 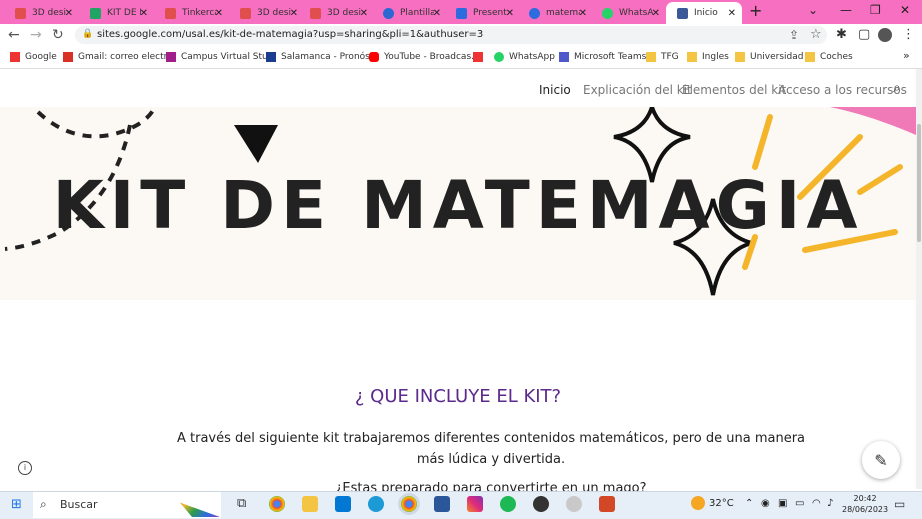 I want to click on genially-icon, so click(x=461, y=13).